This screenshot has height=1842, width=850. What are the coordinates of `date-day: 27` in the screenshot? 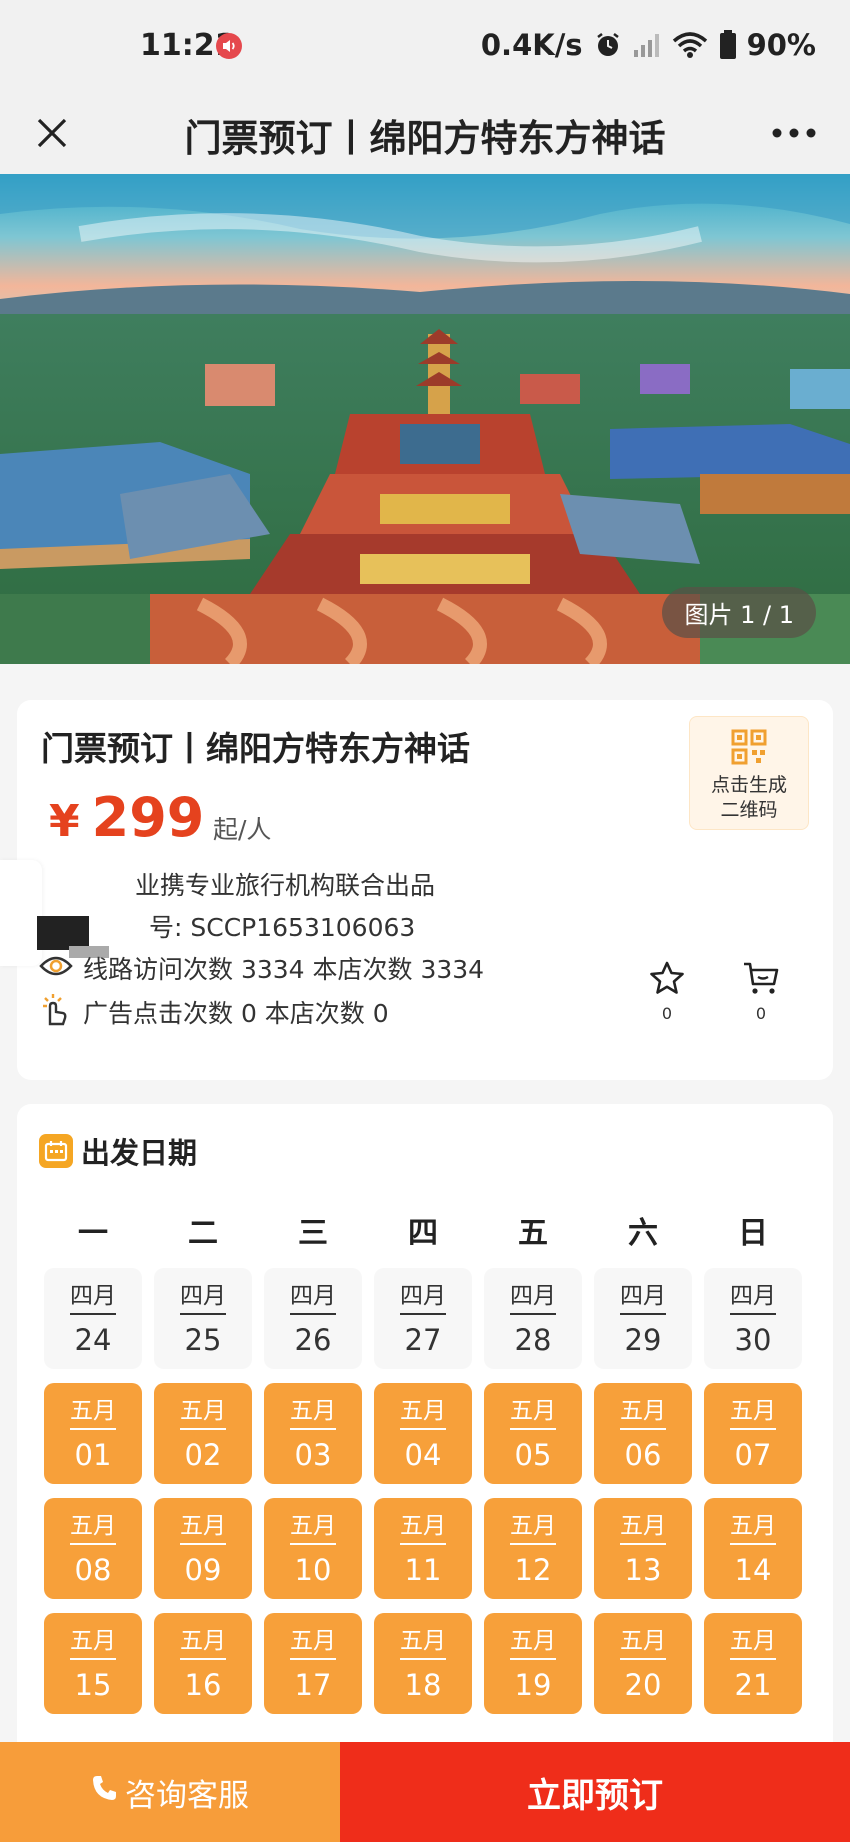 It's located at (423, 1339).